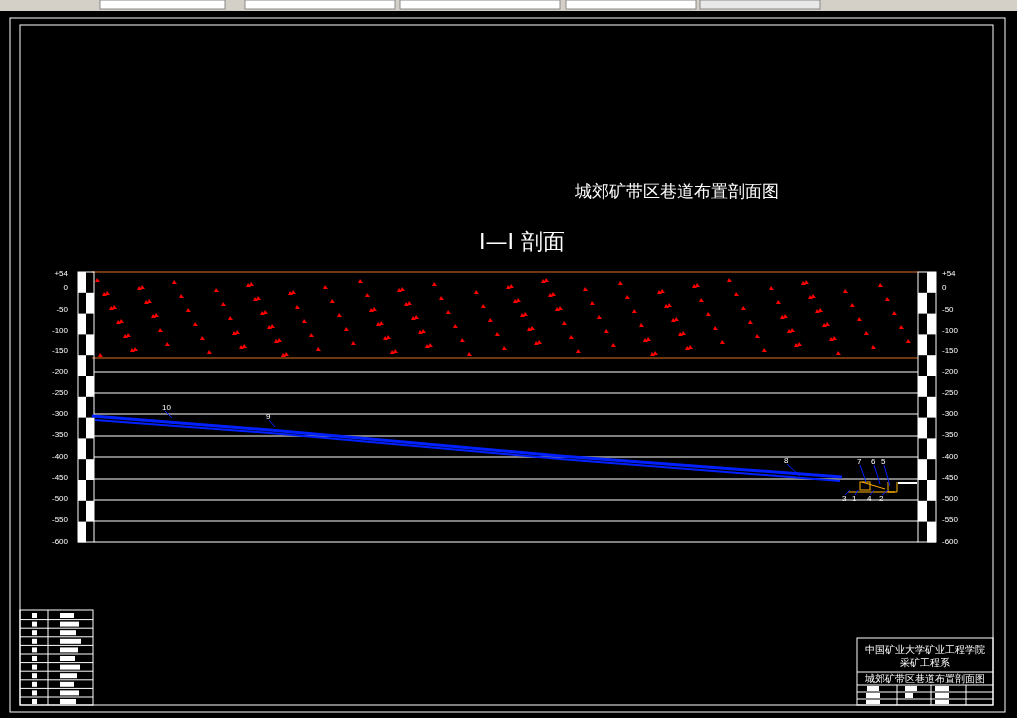  Describe the element at coordinates (677, 191) in the screenshot. I see `drawing-title: 城郊矿带区巷道布置剖面图` at that location.